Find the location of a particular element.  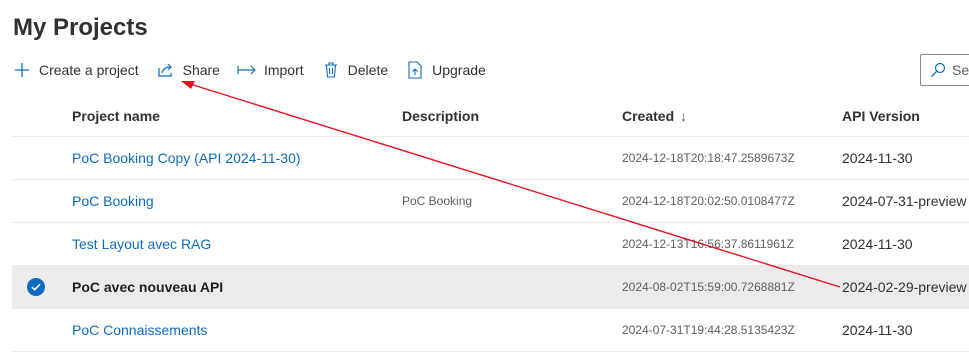

project-created: 2024-12-13T16:56:37.8611961Z is located at coordinates (708, 244).